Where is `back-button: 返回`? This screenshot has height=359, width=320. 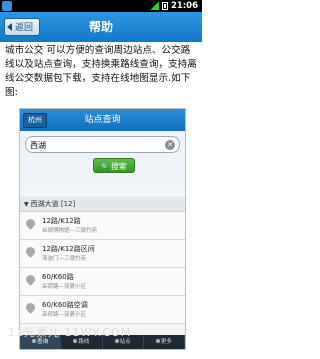
back-button: 返回 is located at coordinates (22, 27).